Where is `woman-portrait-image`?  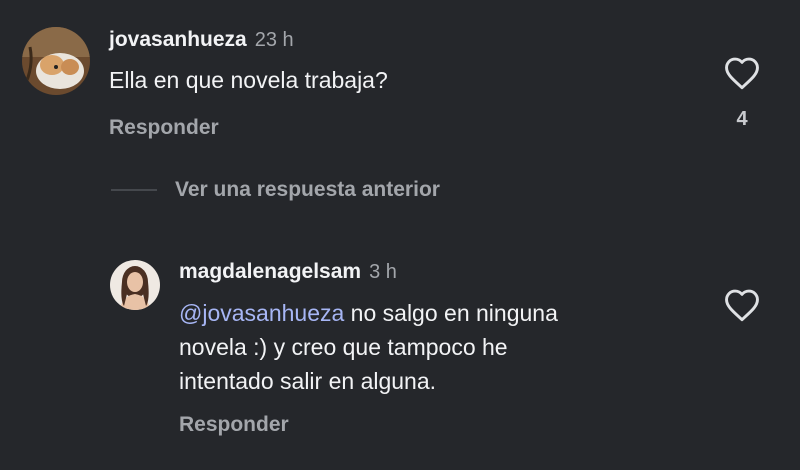
woman-portrait-image is located at coordinates (135, 285).